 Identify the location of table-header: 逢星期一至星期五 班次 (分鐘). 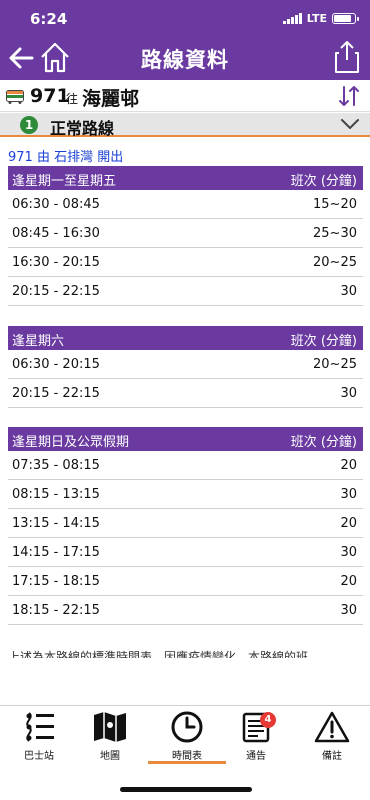
(185, 178).